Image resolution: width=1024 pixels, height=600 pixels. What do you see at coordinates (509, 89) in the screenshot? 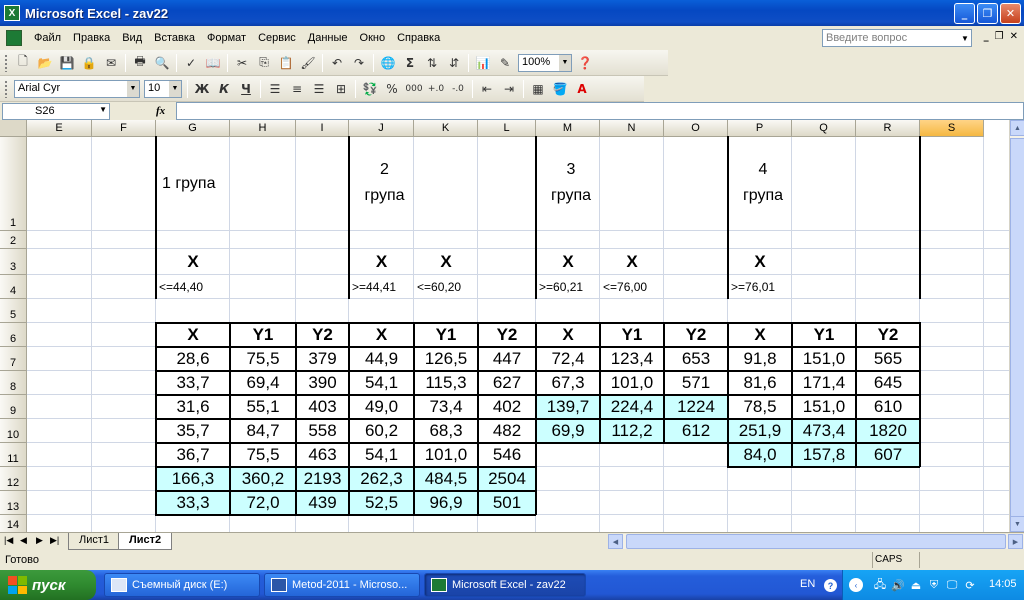
I see `increase-indent-icon: ⇥` at bounding box center [509, 89].